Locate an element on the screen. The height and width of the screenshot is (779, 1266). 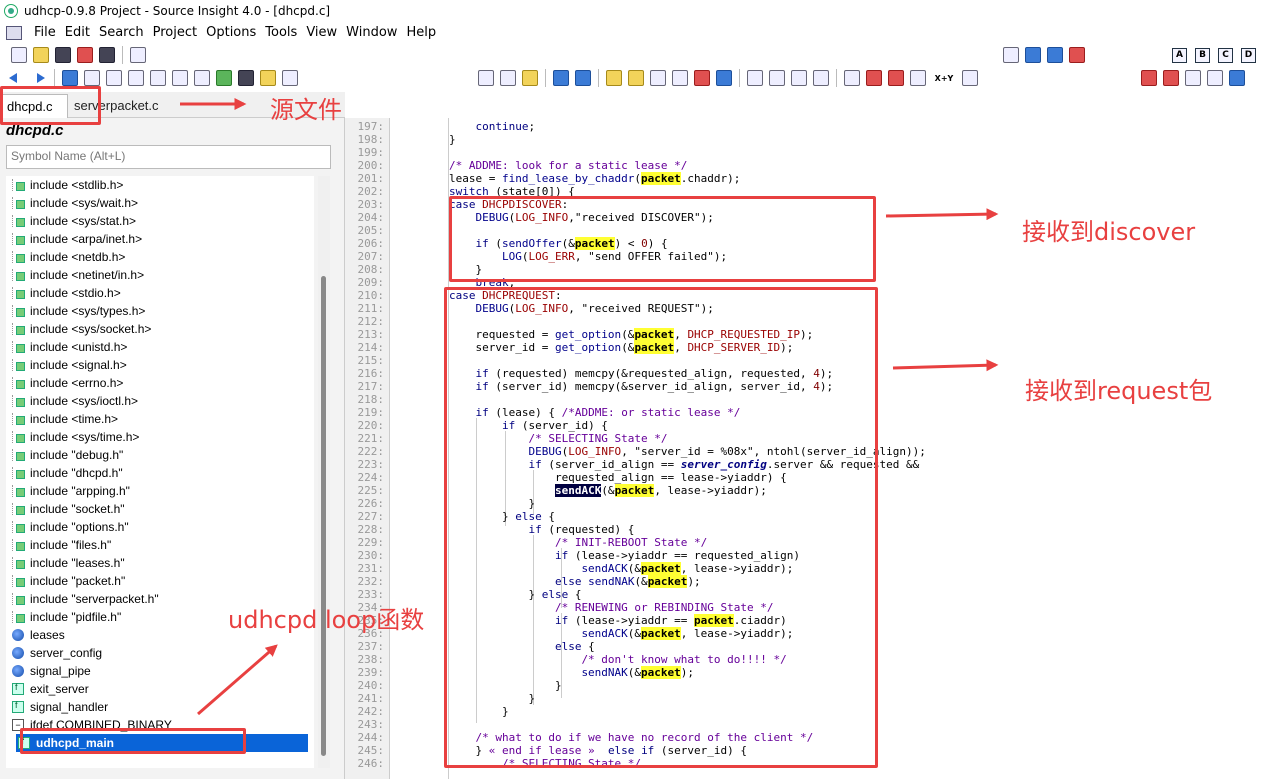
ruler-icon is located at coordinates (970, 78).